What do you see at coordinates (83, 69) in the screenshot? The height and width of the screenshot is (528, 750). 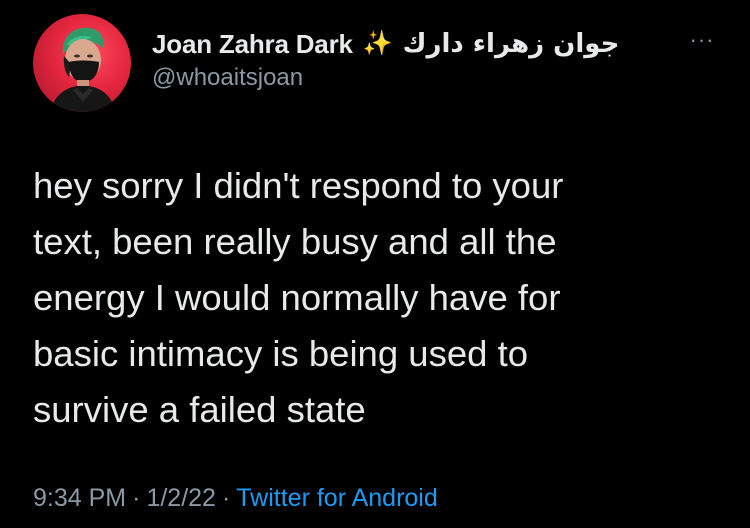 I see `avatar-portrait-icon` at bounding box center [83, 69].